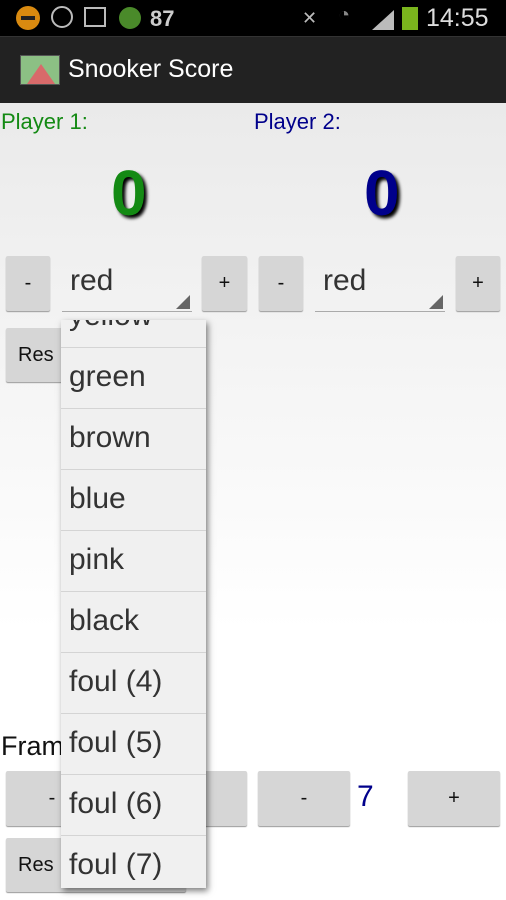 This screenshot has width=506, height=900. Describe the element at coordinates (133, 805) in the screenshot. I see `option-foul-6: foul (6)` at that location.